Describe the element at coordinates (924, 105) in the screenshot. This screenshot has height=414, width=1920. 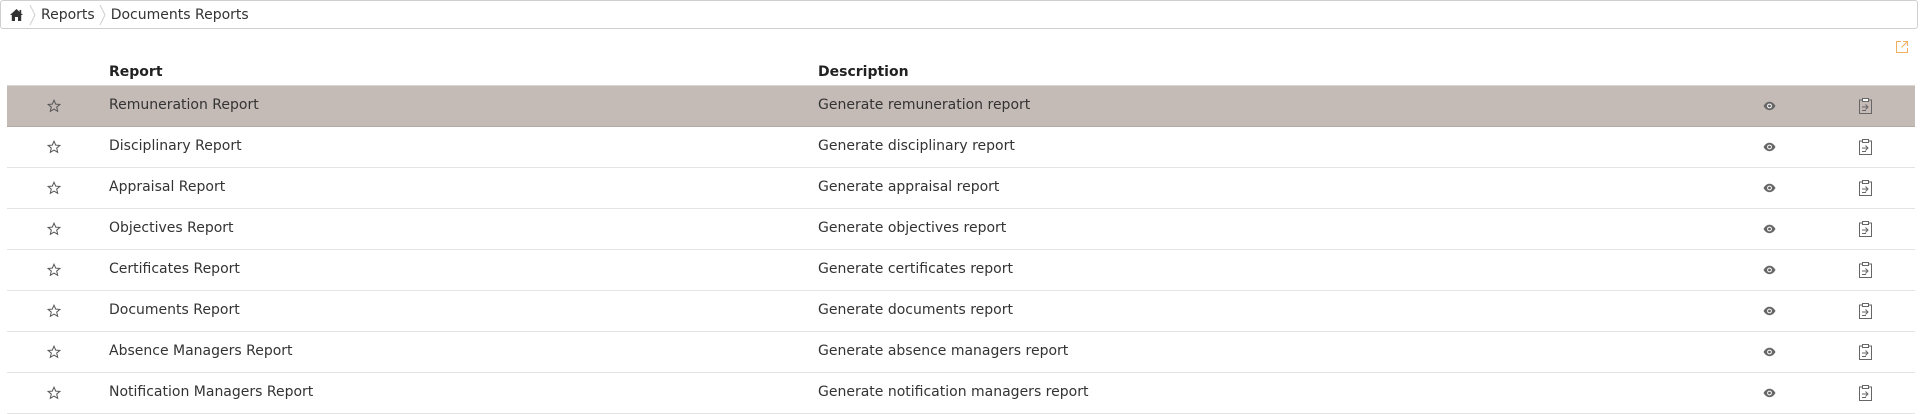
I see `report-description: Generate remuneration report` at that location.